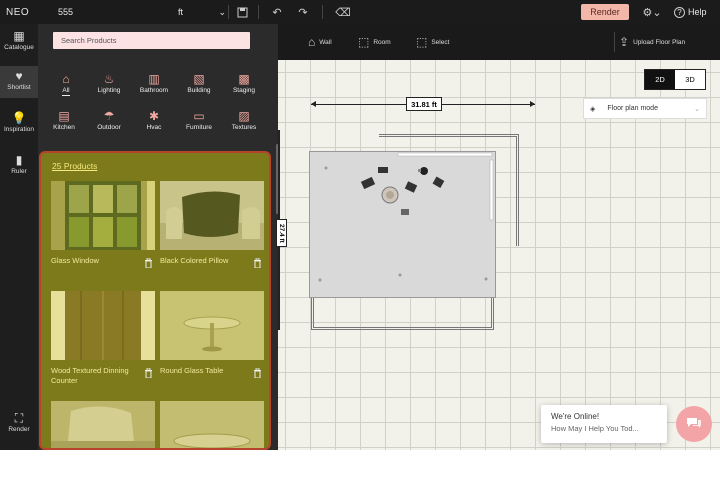  Describe the element at coordinates (66, 79) in the screenshot. I see `all-icon: ⌂` at that location.